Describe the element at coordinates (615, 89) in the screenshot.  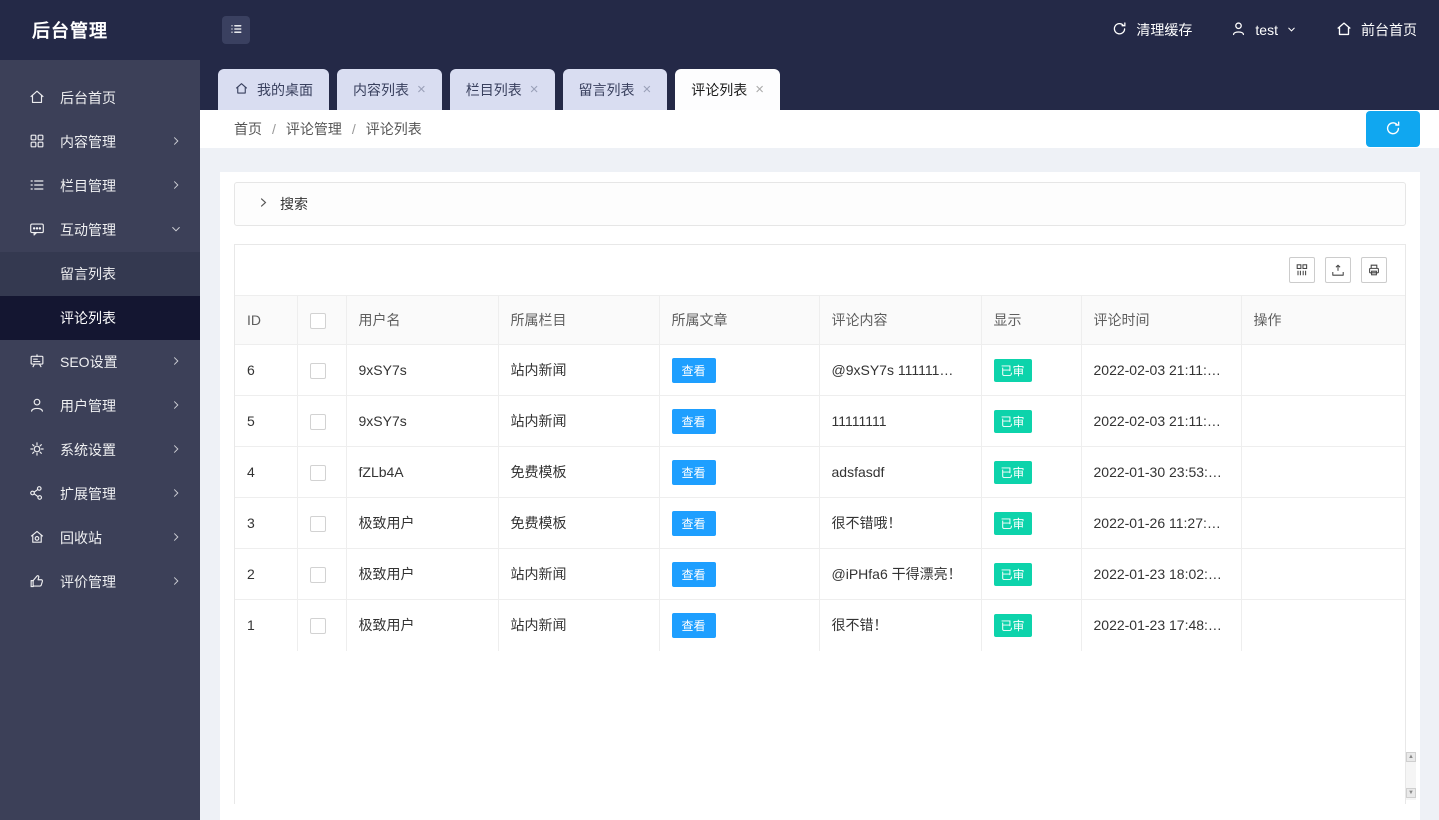
I see `tab-message-list: 留言列表 ×` at that location.